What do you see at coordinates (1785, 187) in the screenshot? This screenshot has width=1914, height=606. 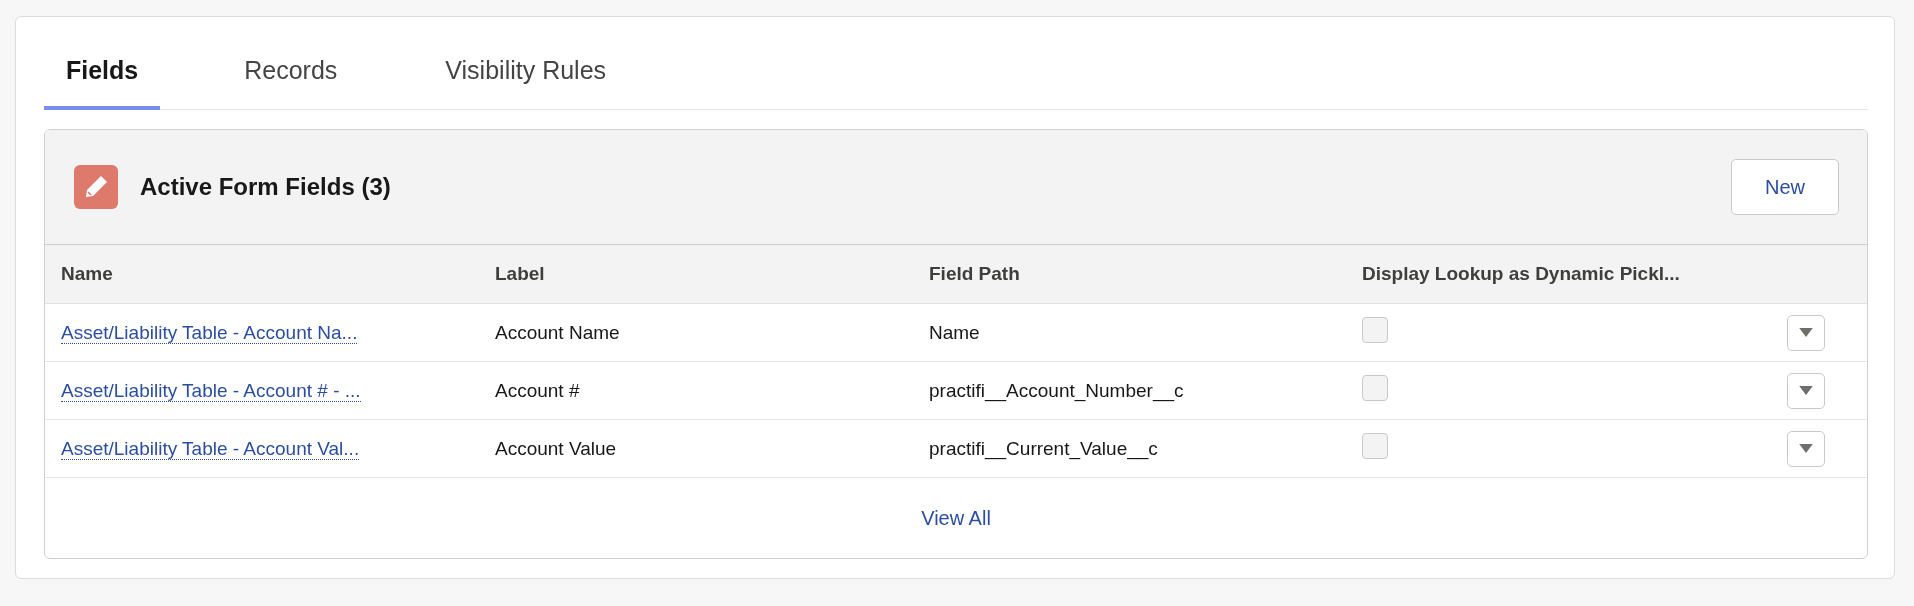 I see `new-button: New` at bounding box center [1785, 187].